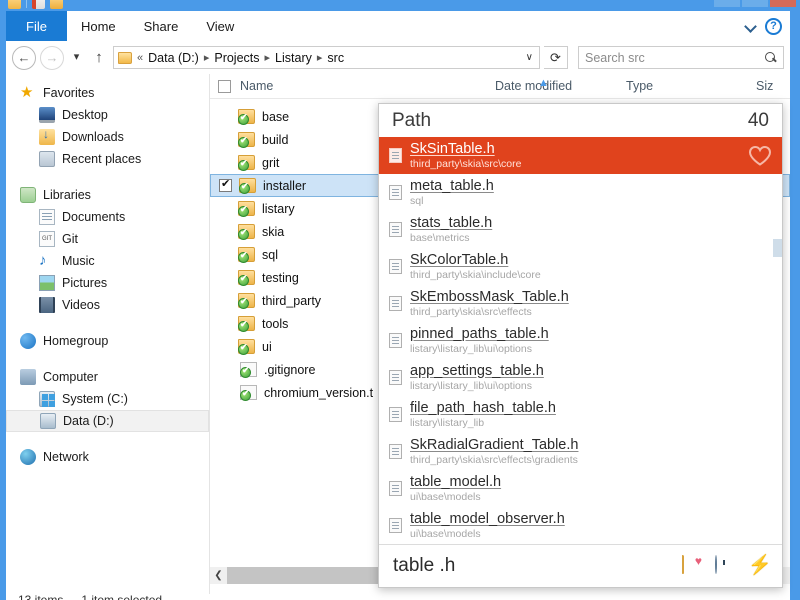  I want to click on sidebar-item-music: ♪ Music, so click(107, 261).